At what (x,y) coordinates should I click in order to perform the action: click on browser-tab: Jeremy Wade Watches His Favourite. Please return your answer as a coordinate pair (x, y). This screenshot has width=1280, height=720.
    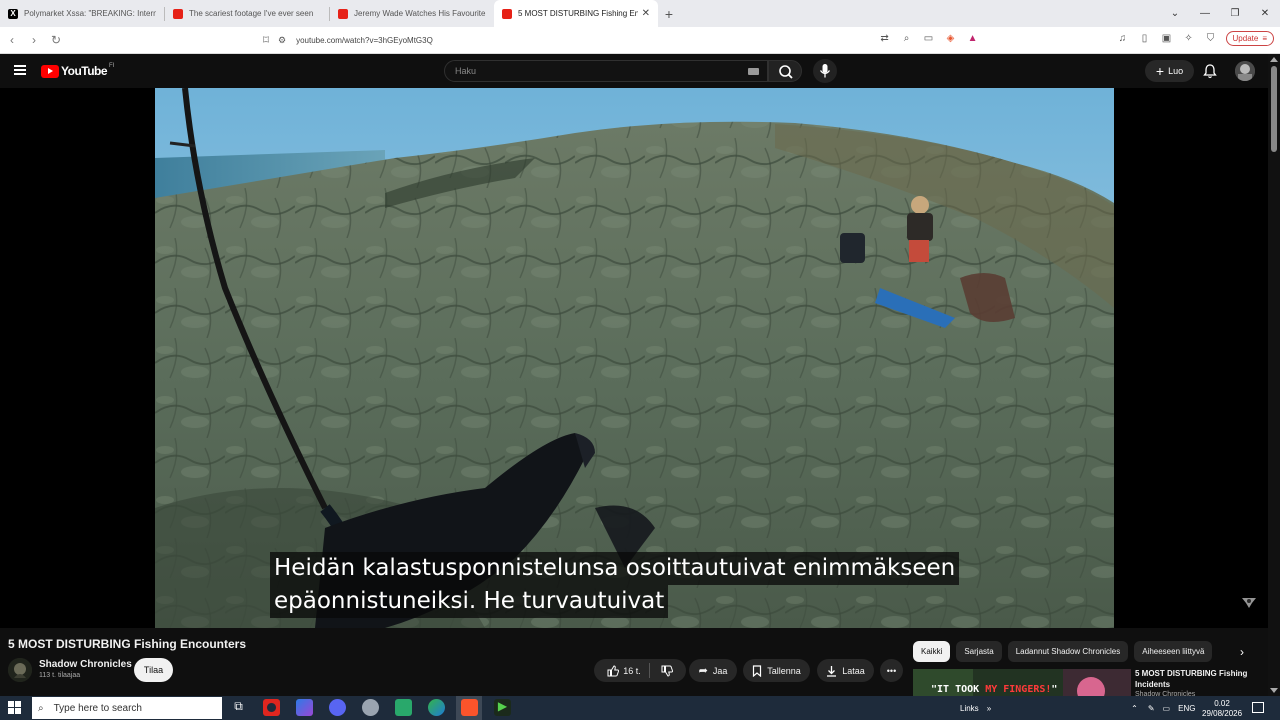
    Looking at the image, I should click on (412, 13).